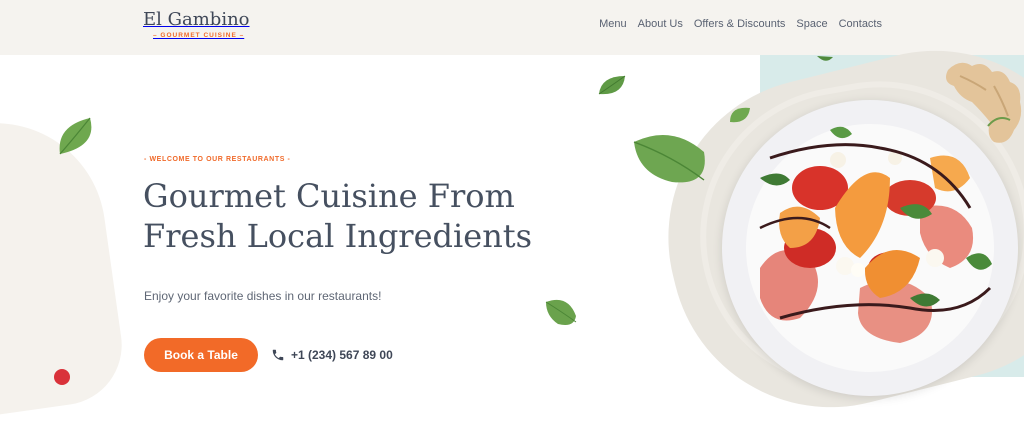  Describe the element at coordinates (660, 24) in the screenshot. I see `nav-item-about-us: About Us` at that location.